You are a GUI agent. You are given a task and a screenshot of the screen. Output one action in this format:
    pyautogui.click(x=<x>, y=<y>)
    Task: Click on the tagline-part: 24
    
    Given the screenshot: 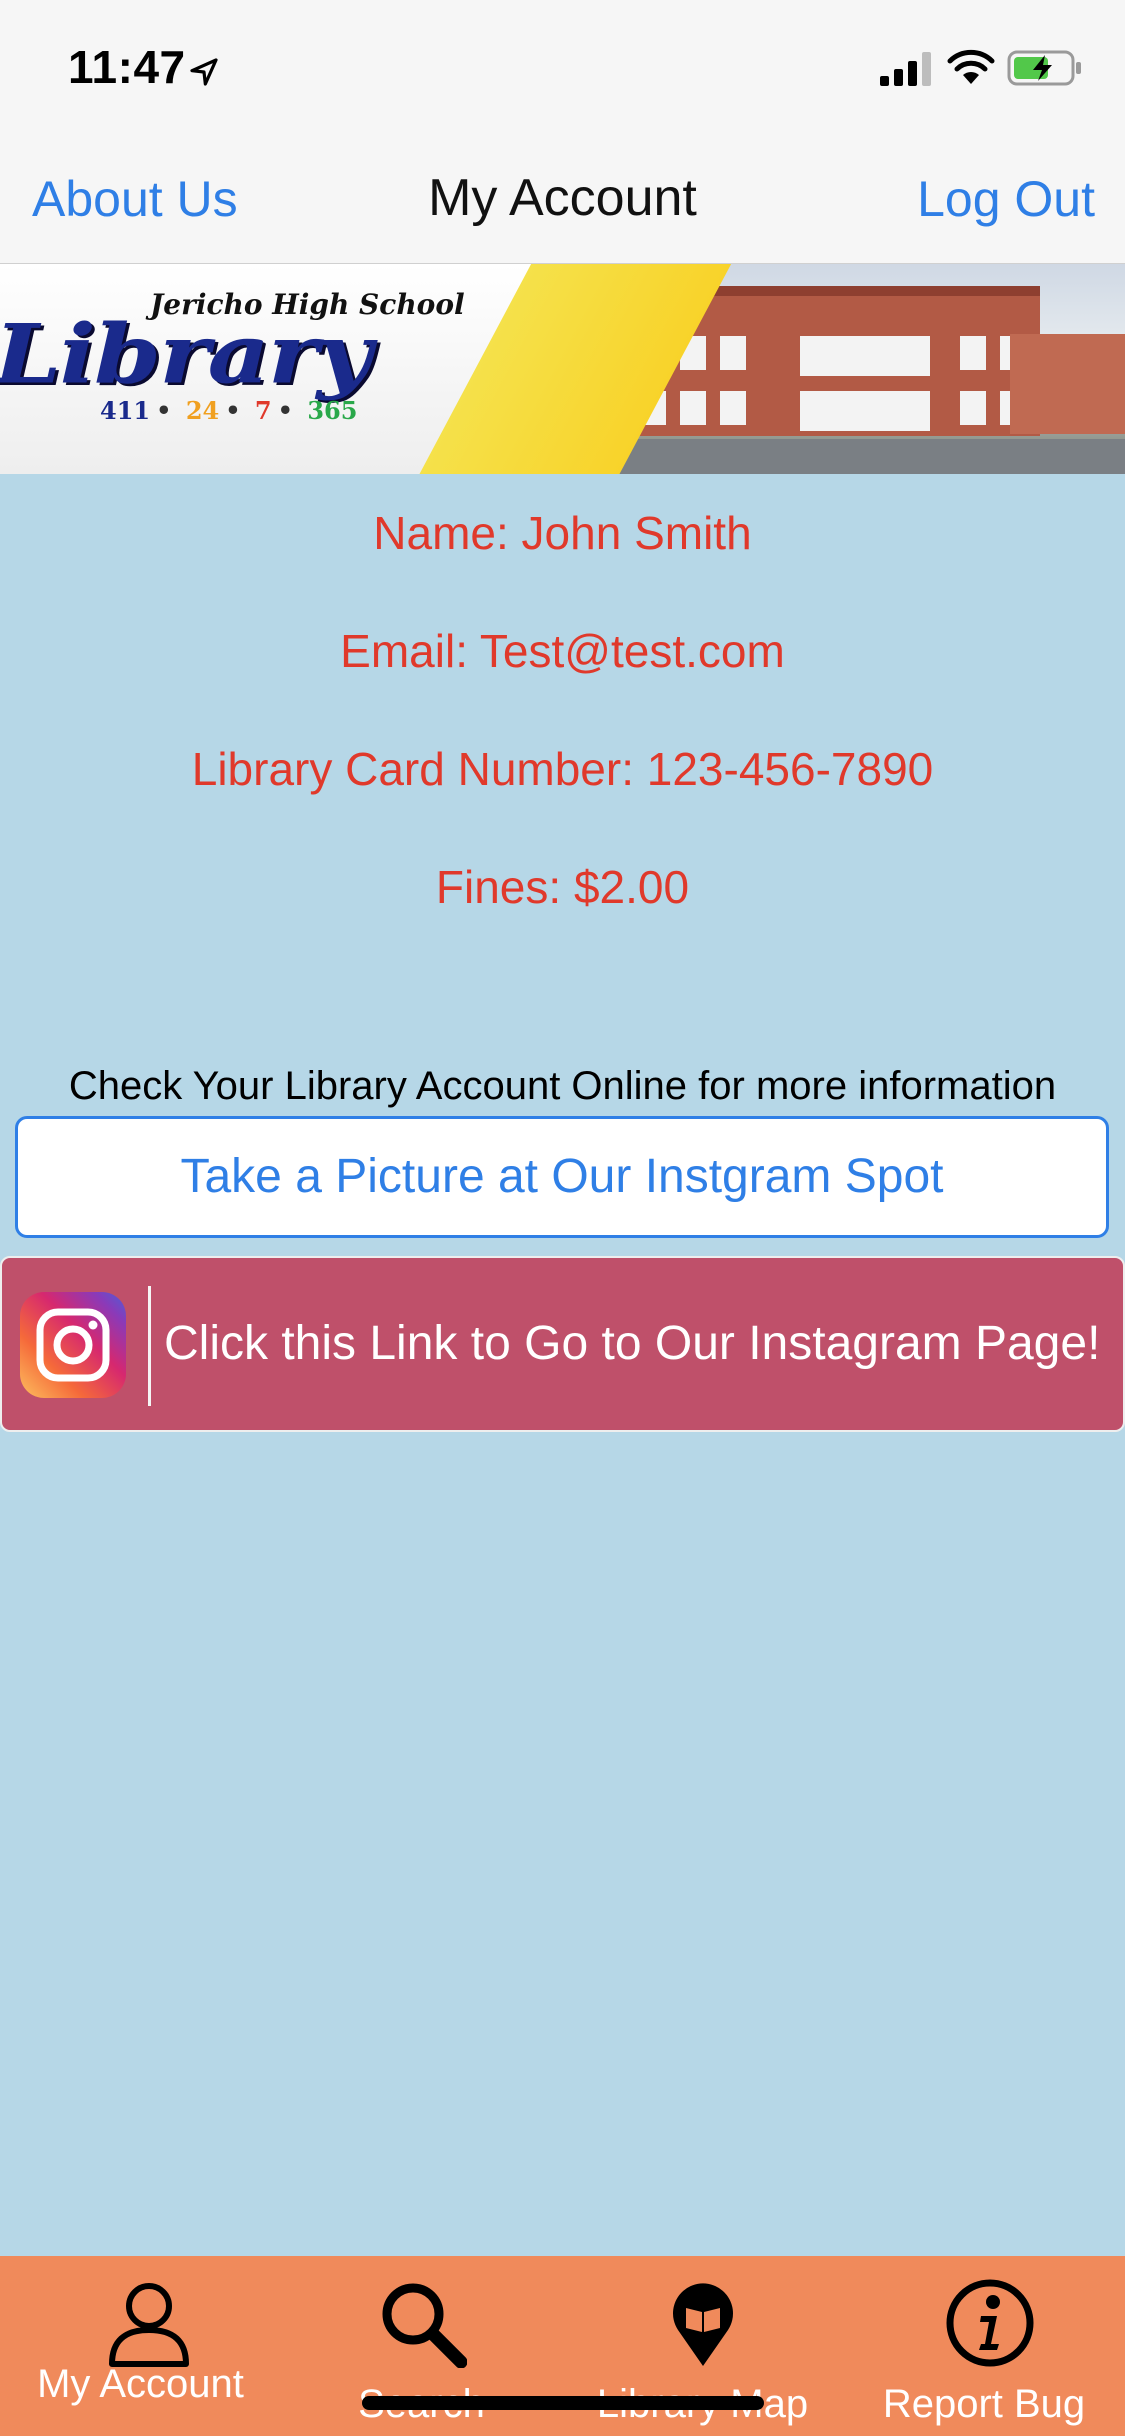 What is the action you would take?
    pyautogui.click(x=202, y=410)
    